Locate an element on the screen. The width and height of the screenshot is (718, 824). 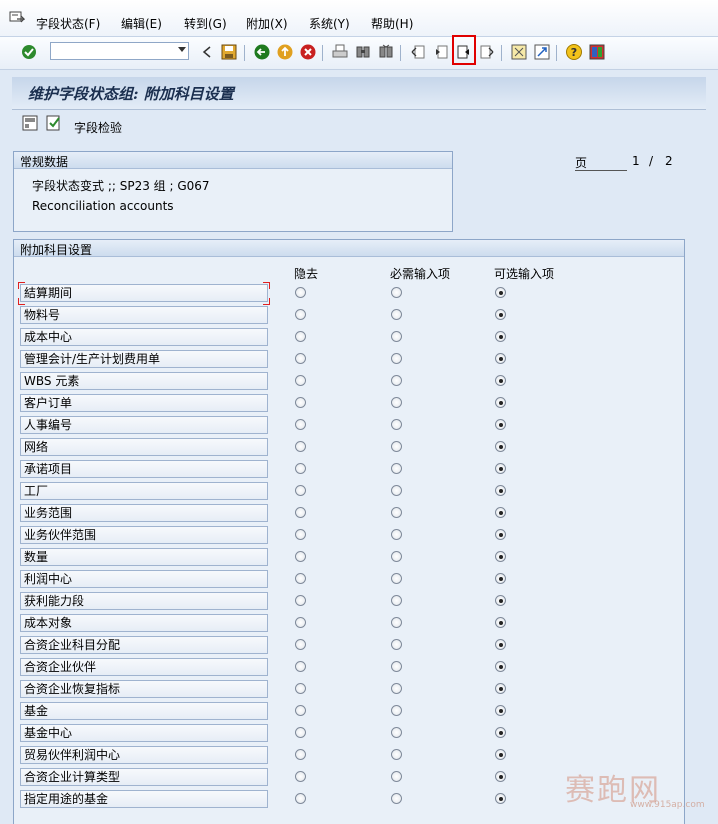
exit-icon is located at coordinates (285, 52).